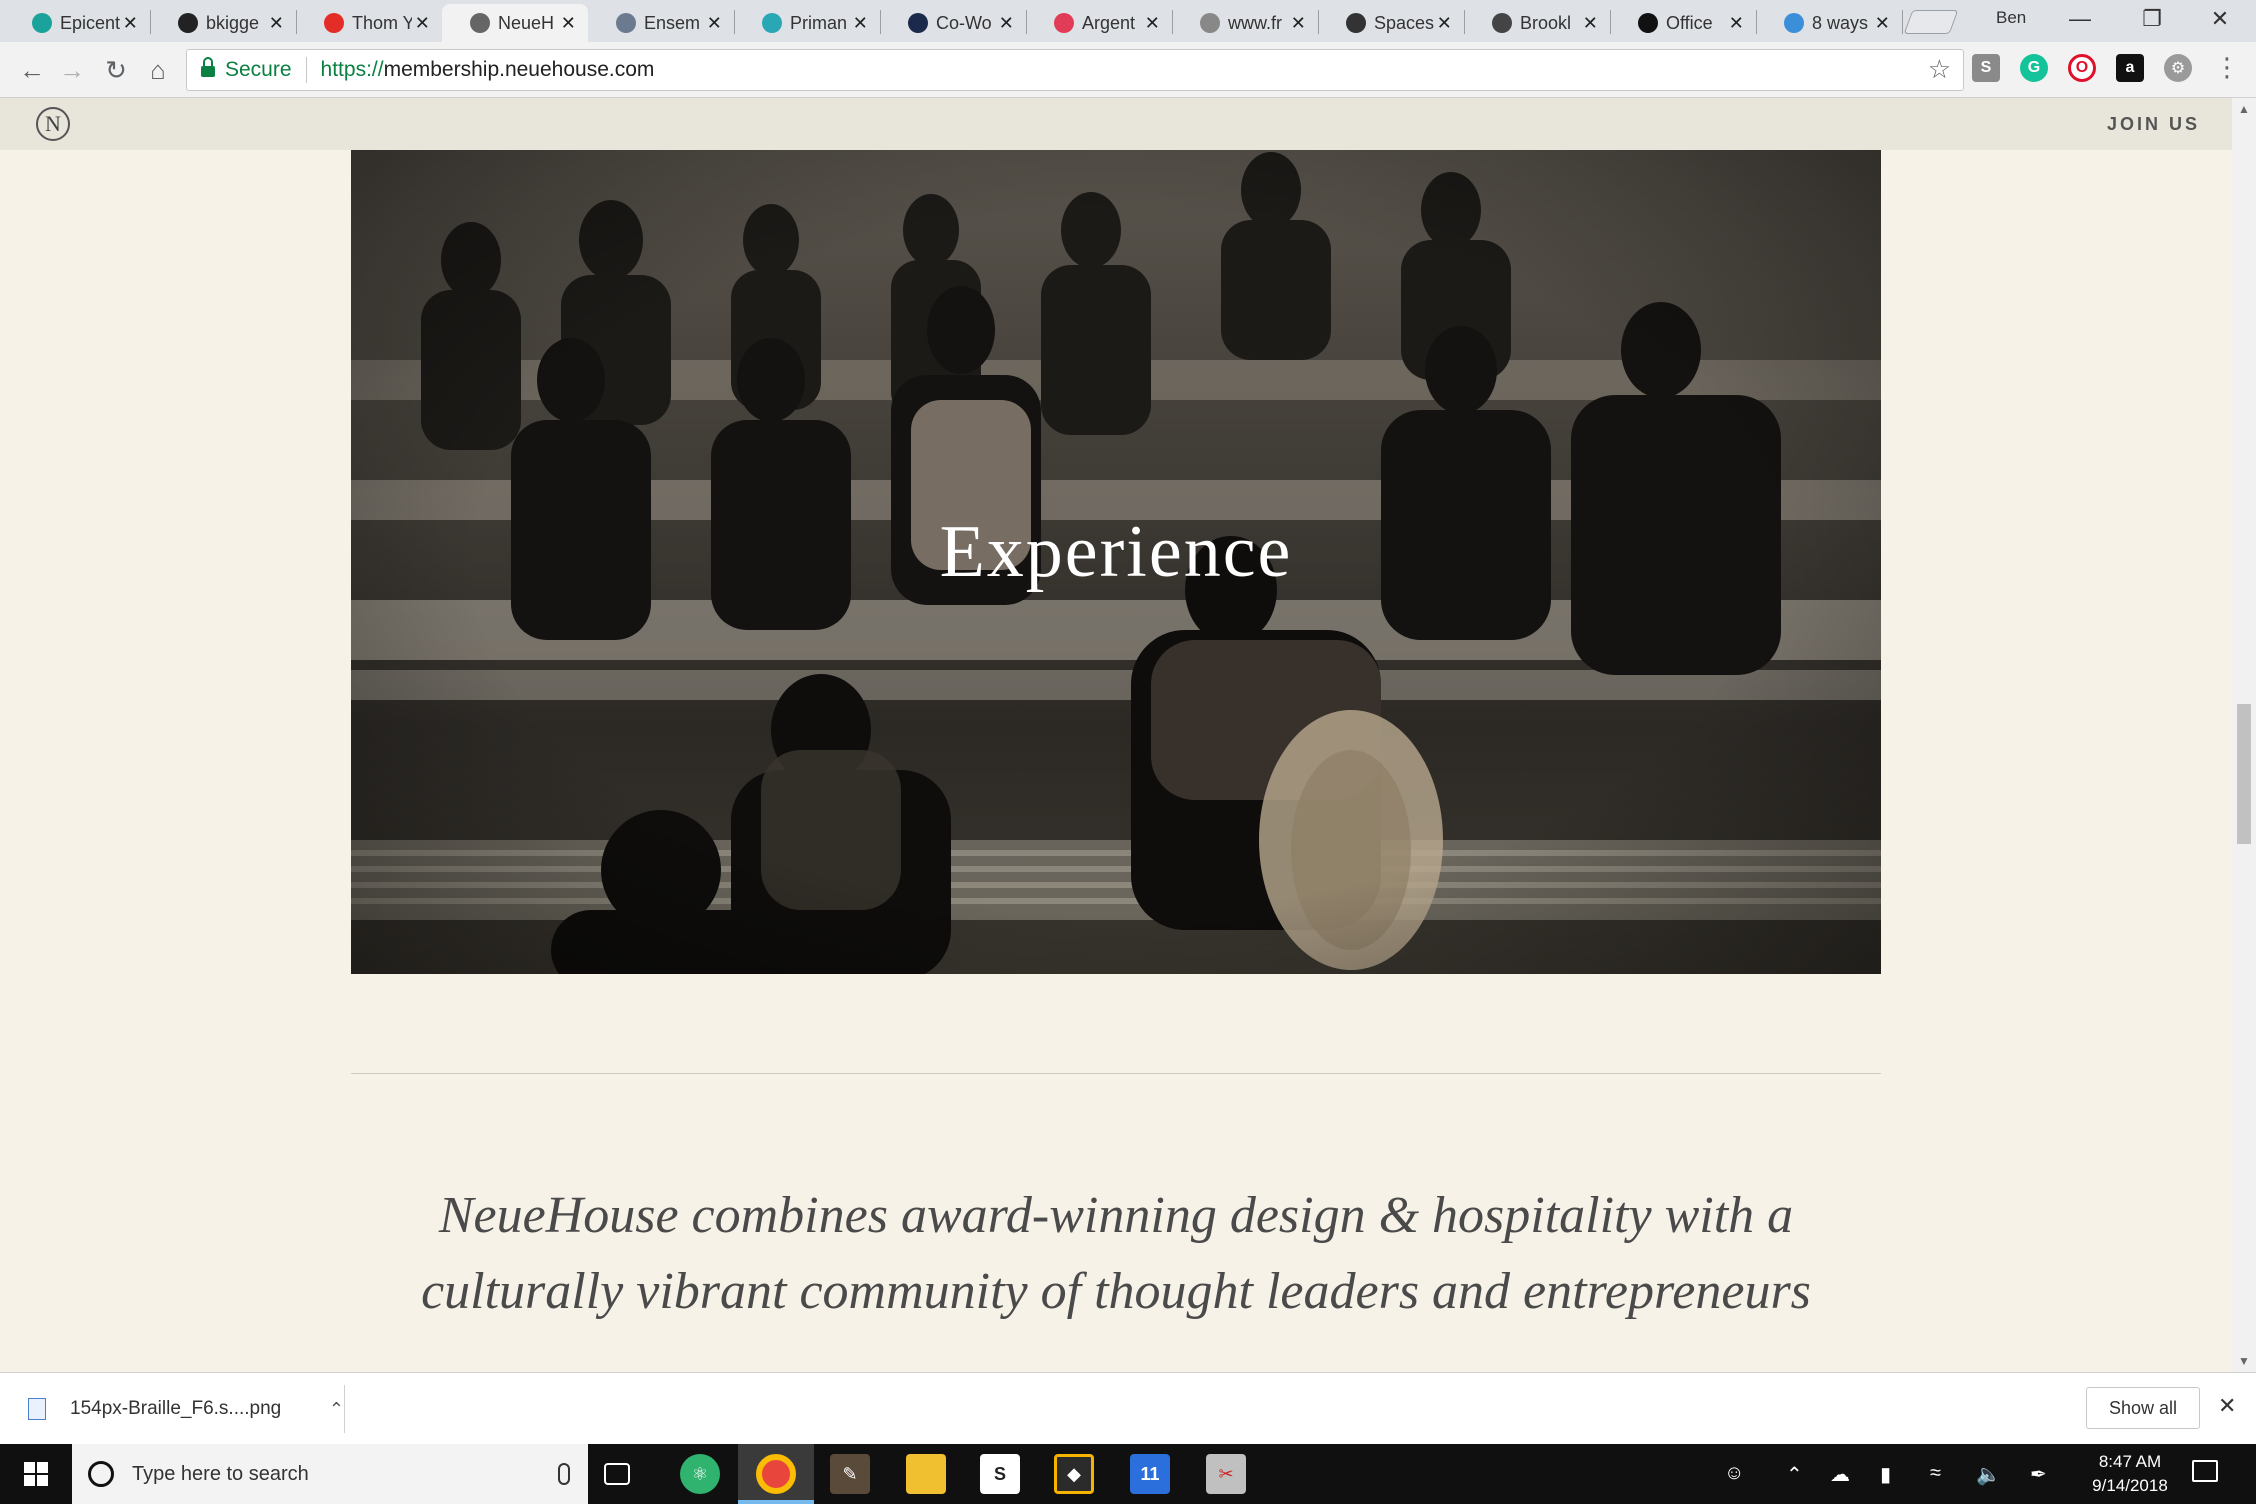 This screenshot has width=2256, height=1504. What do you see at coordinates (330, 1474) in the screenshot?
I see `taskbar-search: Type here to search` at bounding box center [330, 1474].